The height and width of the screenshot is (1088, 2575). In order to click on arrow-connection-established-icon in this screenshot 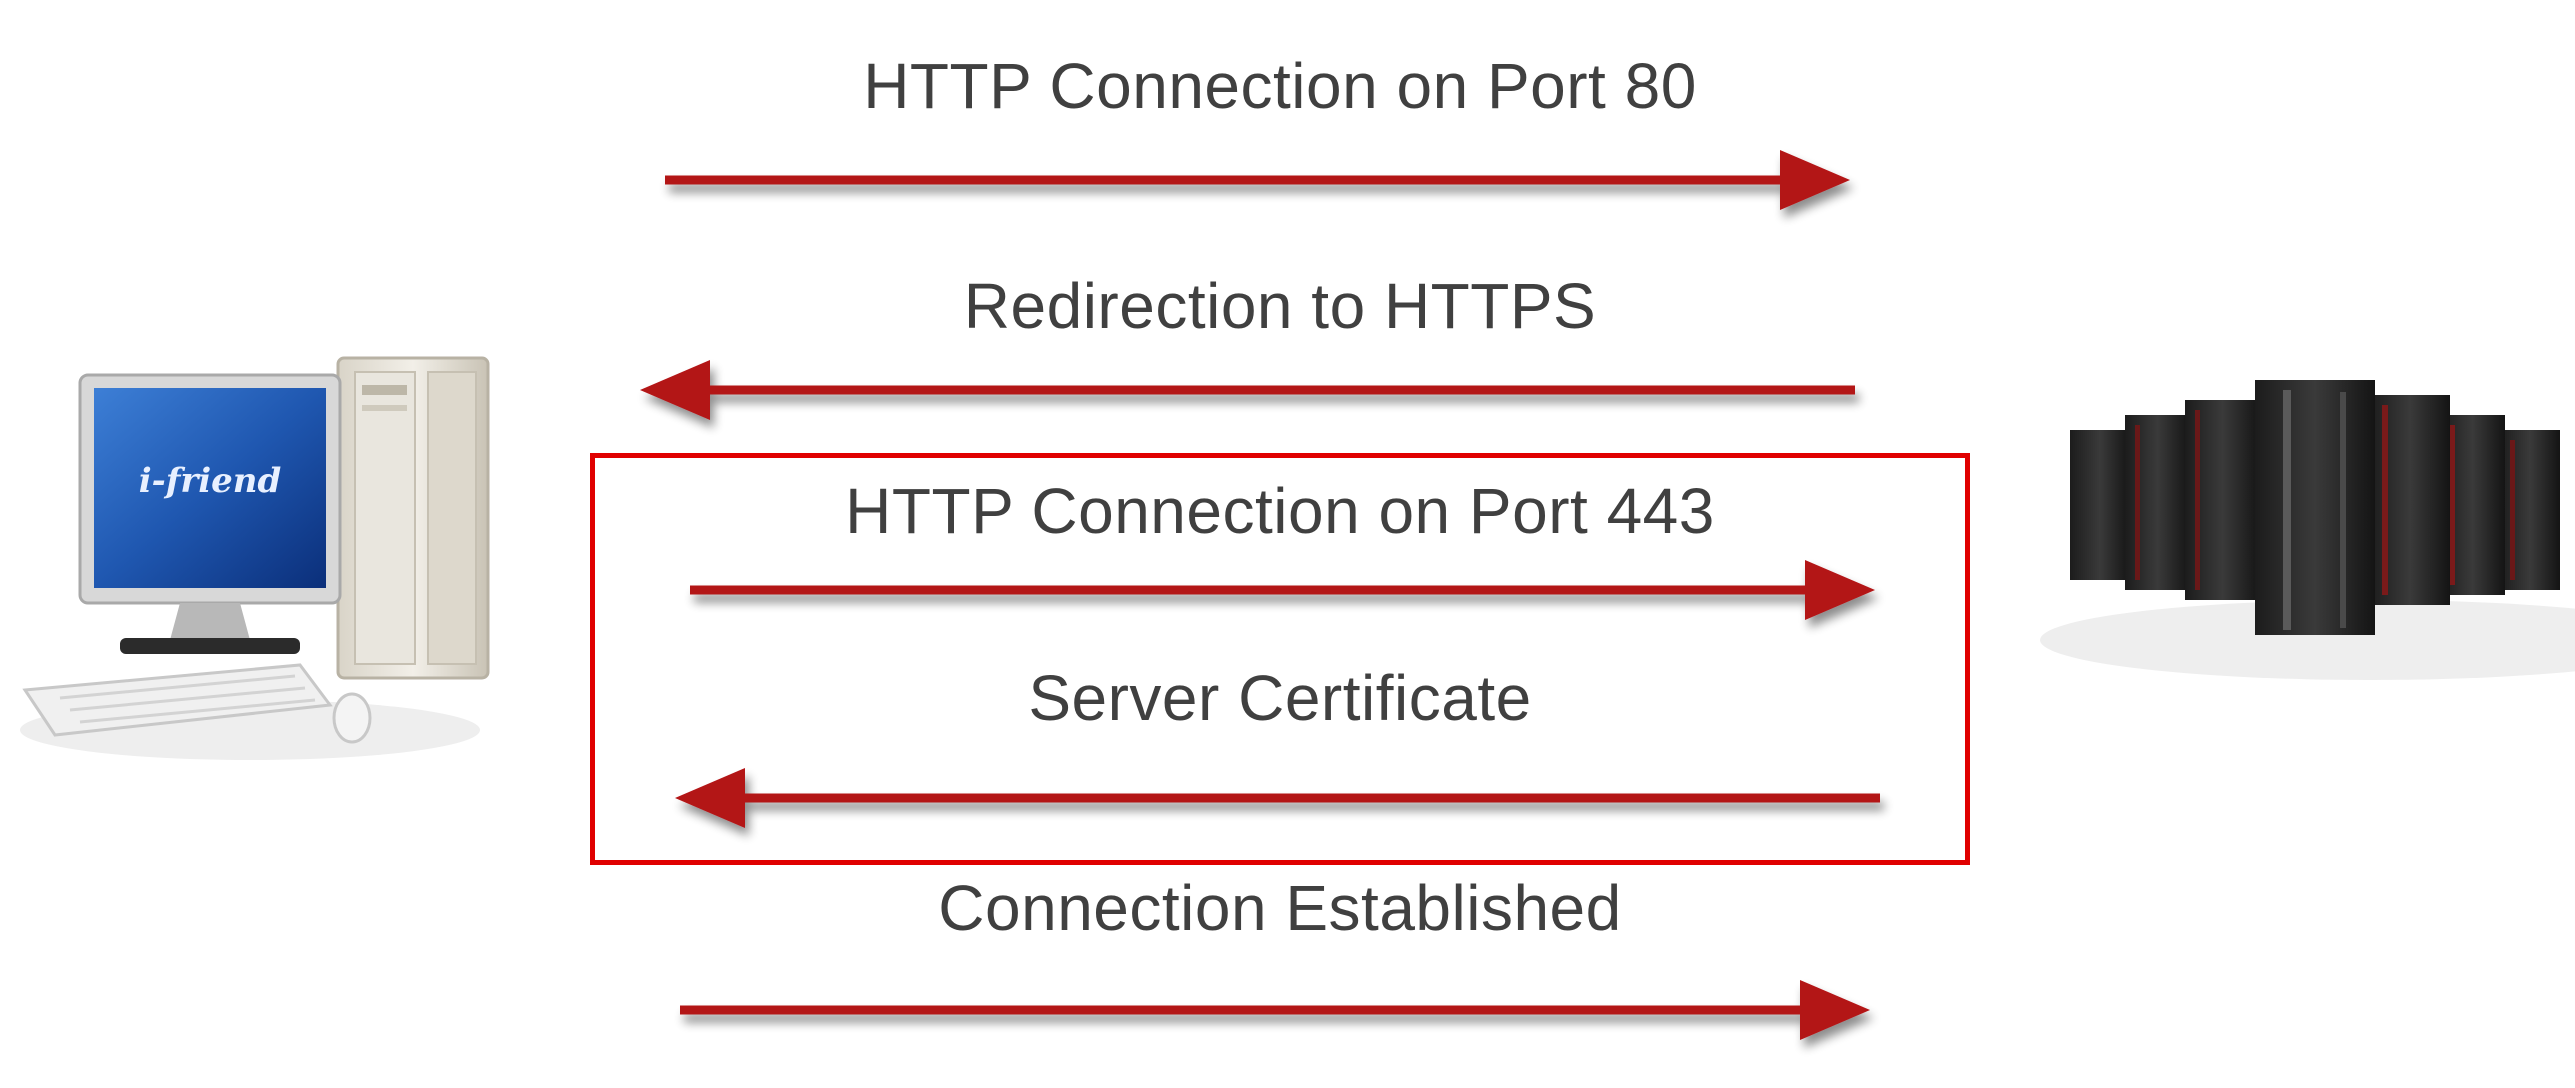, I will do `click(1275, 1010)`.